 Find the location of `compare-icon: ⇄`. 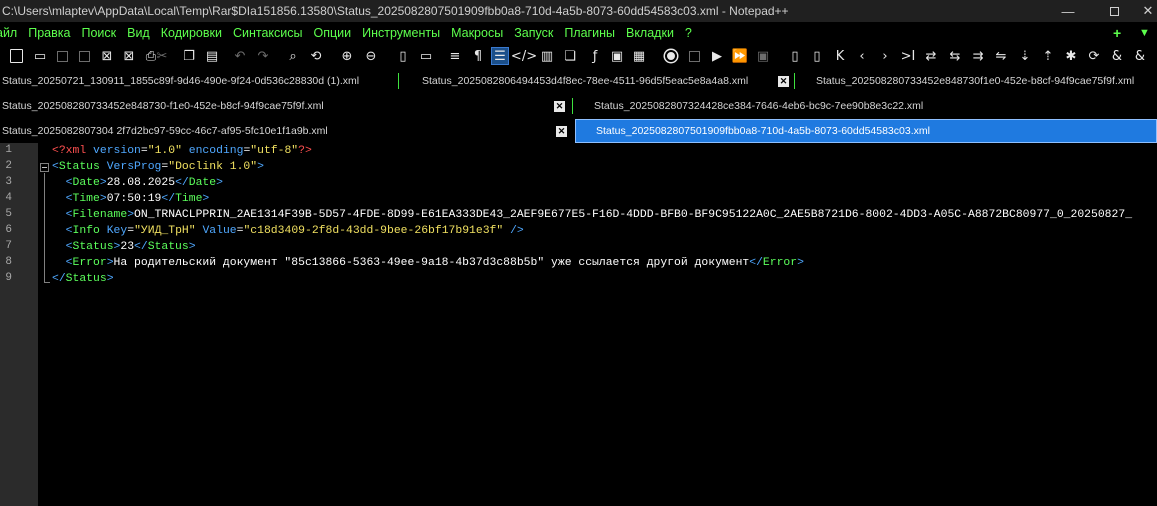

compare-icon: ⇄ is located at coordinates (931, 56).